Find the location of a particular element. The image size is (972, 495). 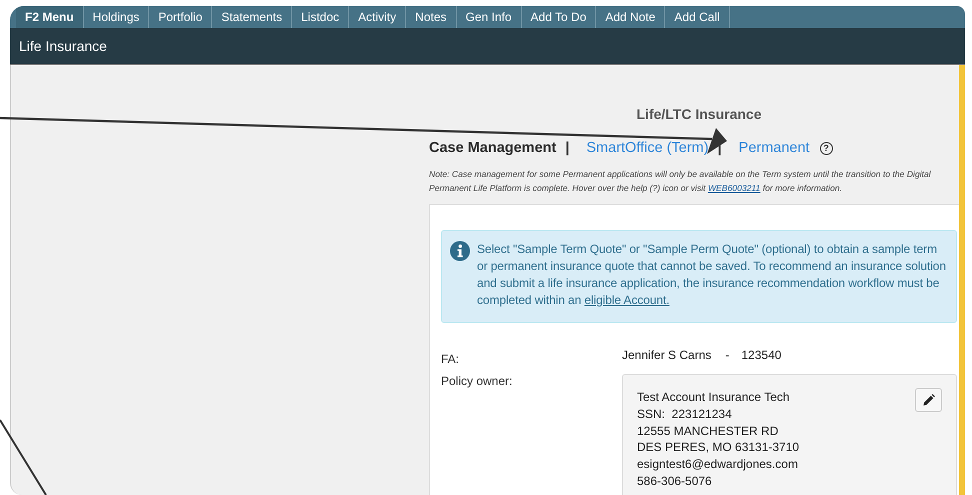

owner-detail: DES PERES, MO 63131-3710 is located at coordinates (718, 447).